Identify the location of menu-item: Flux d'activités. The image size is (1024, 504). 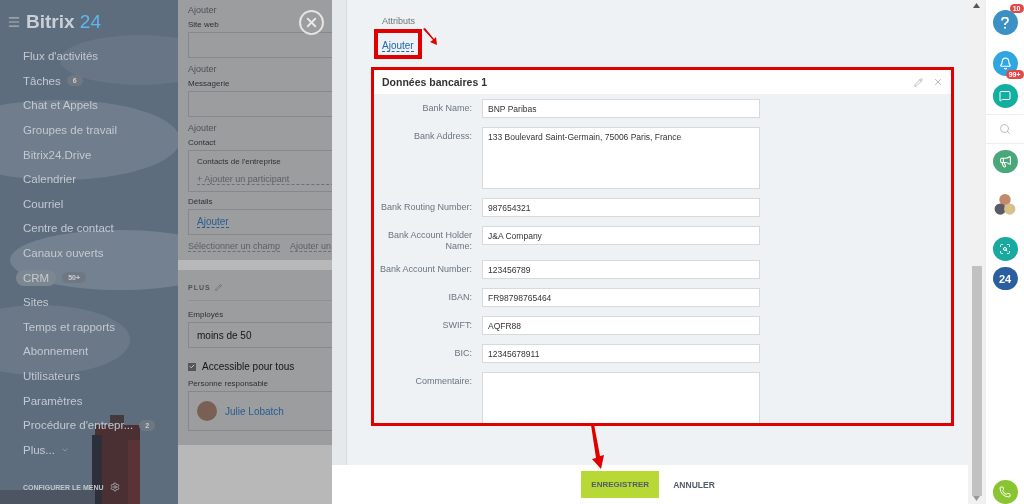
(61, 56).